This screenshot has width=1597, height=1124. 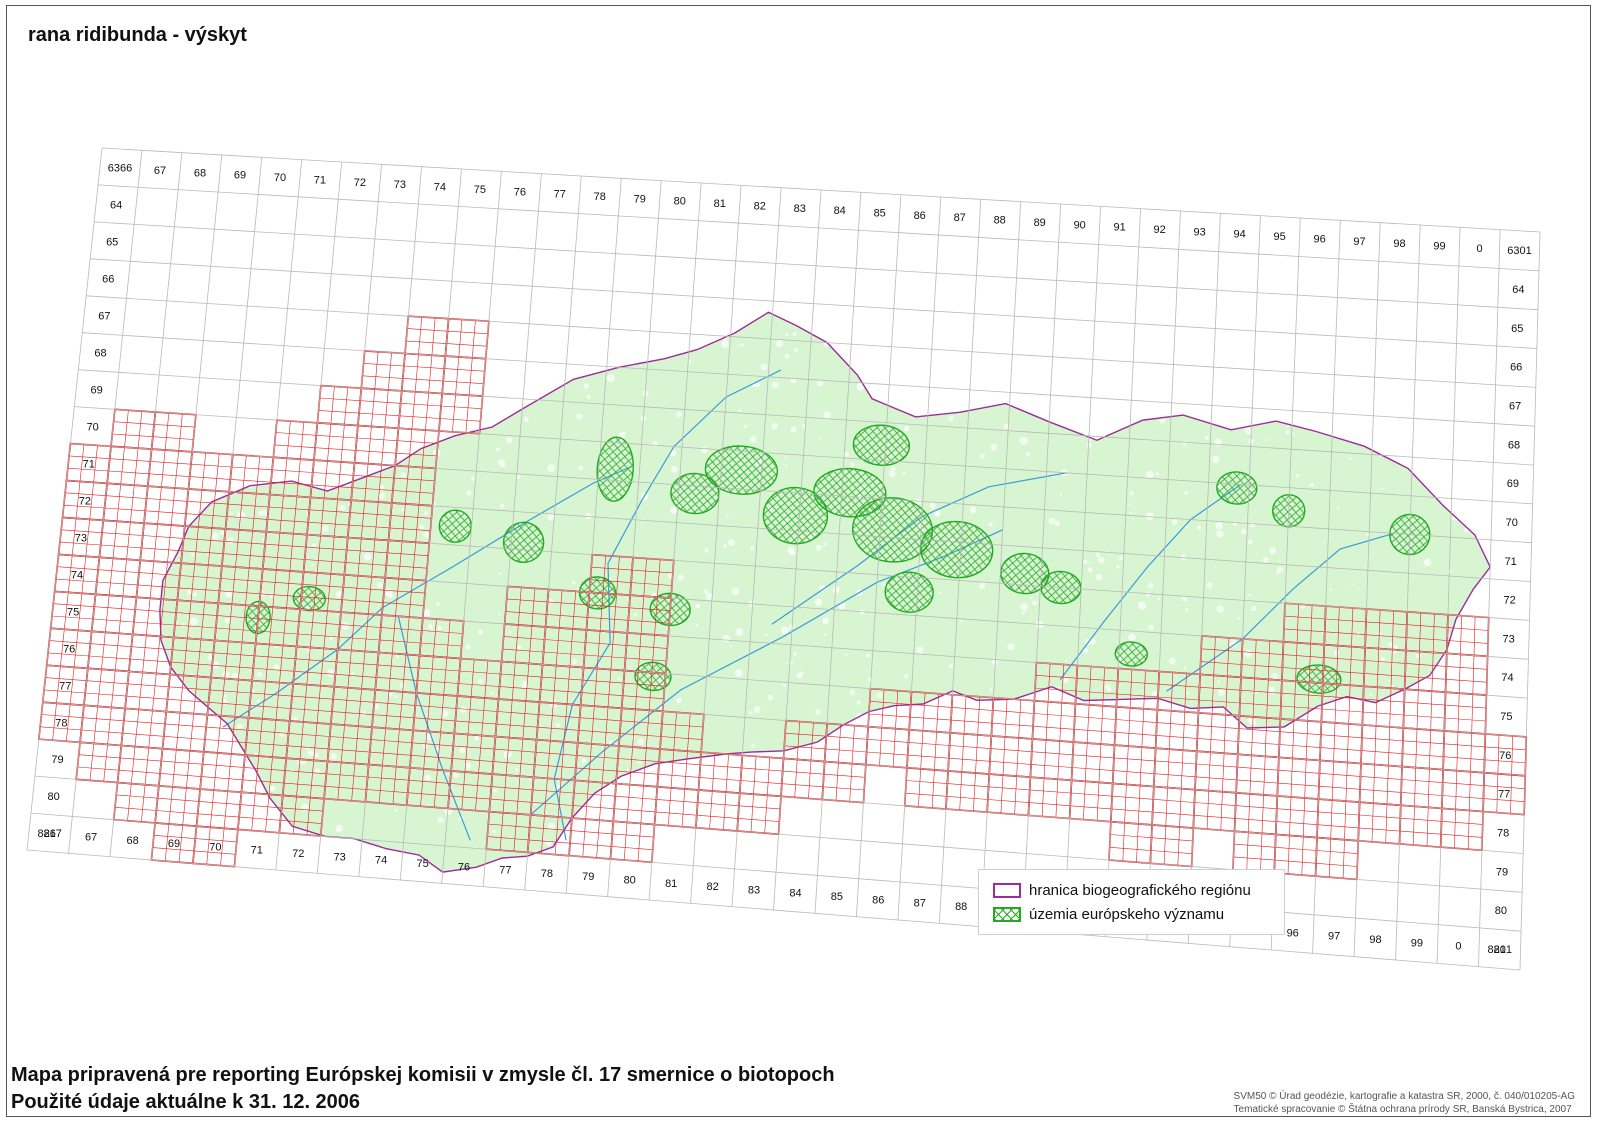 What do you see at coordinates (89, 464) in the screenshot?
I see `left-label: 71` at bounding box center [89, 464].